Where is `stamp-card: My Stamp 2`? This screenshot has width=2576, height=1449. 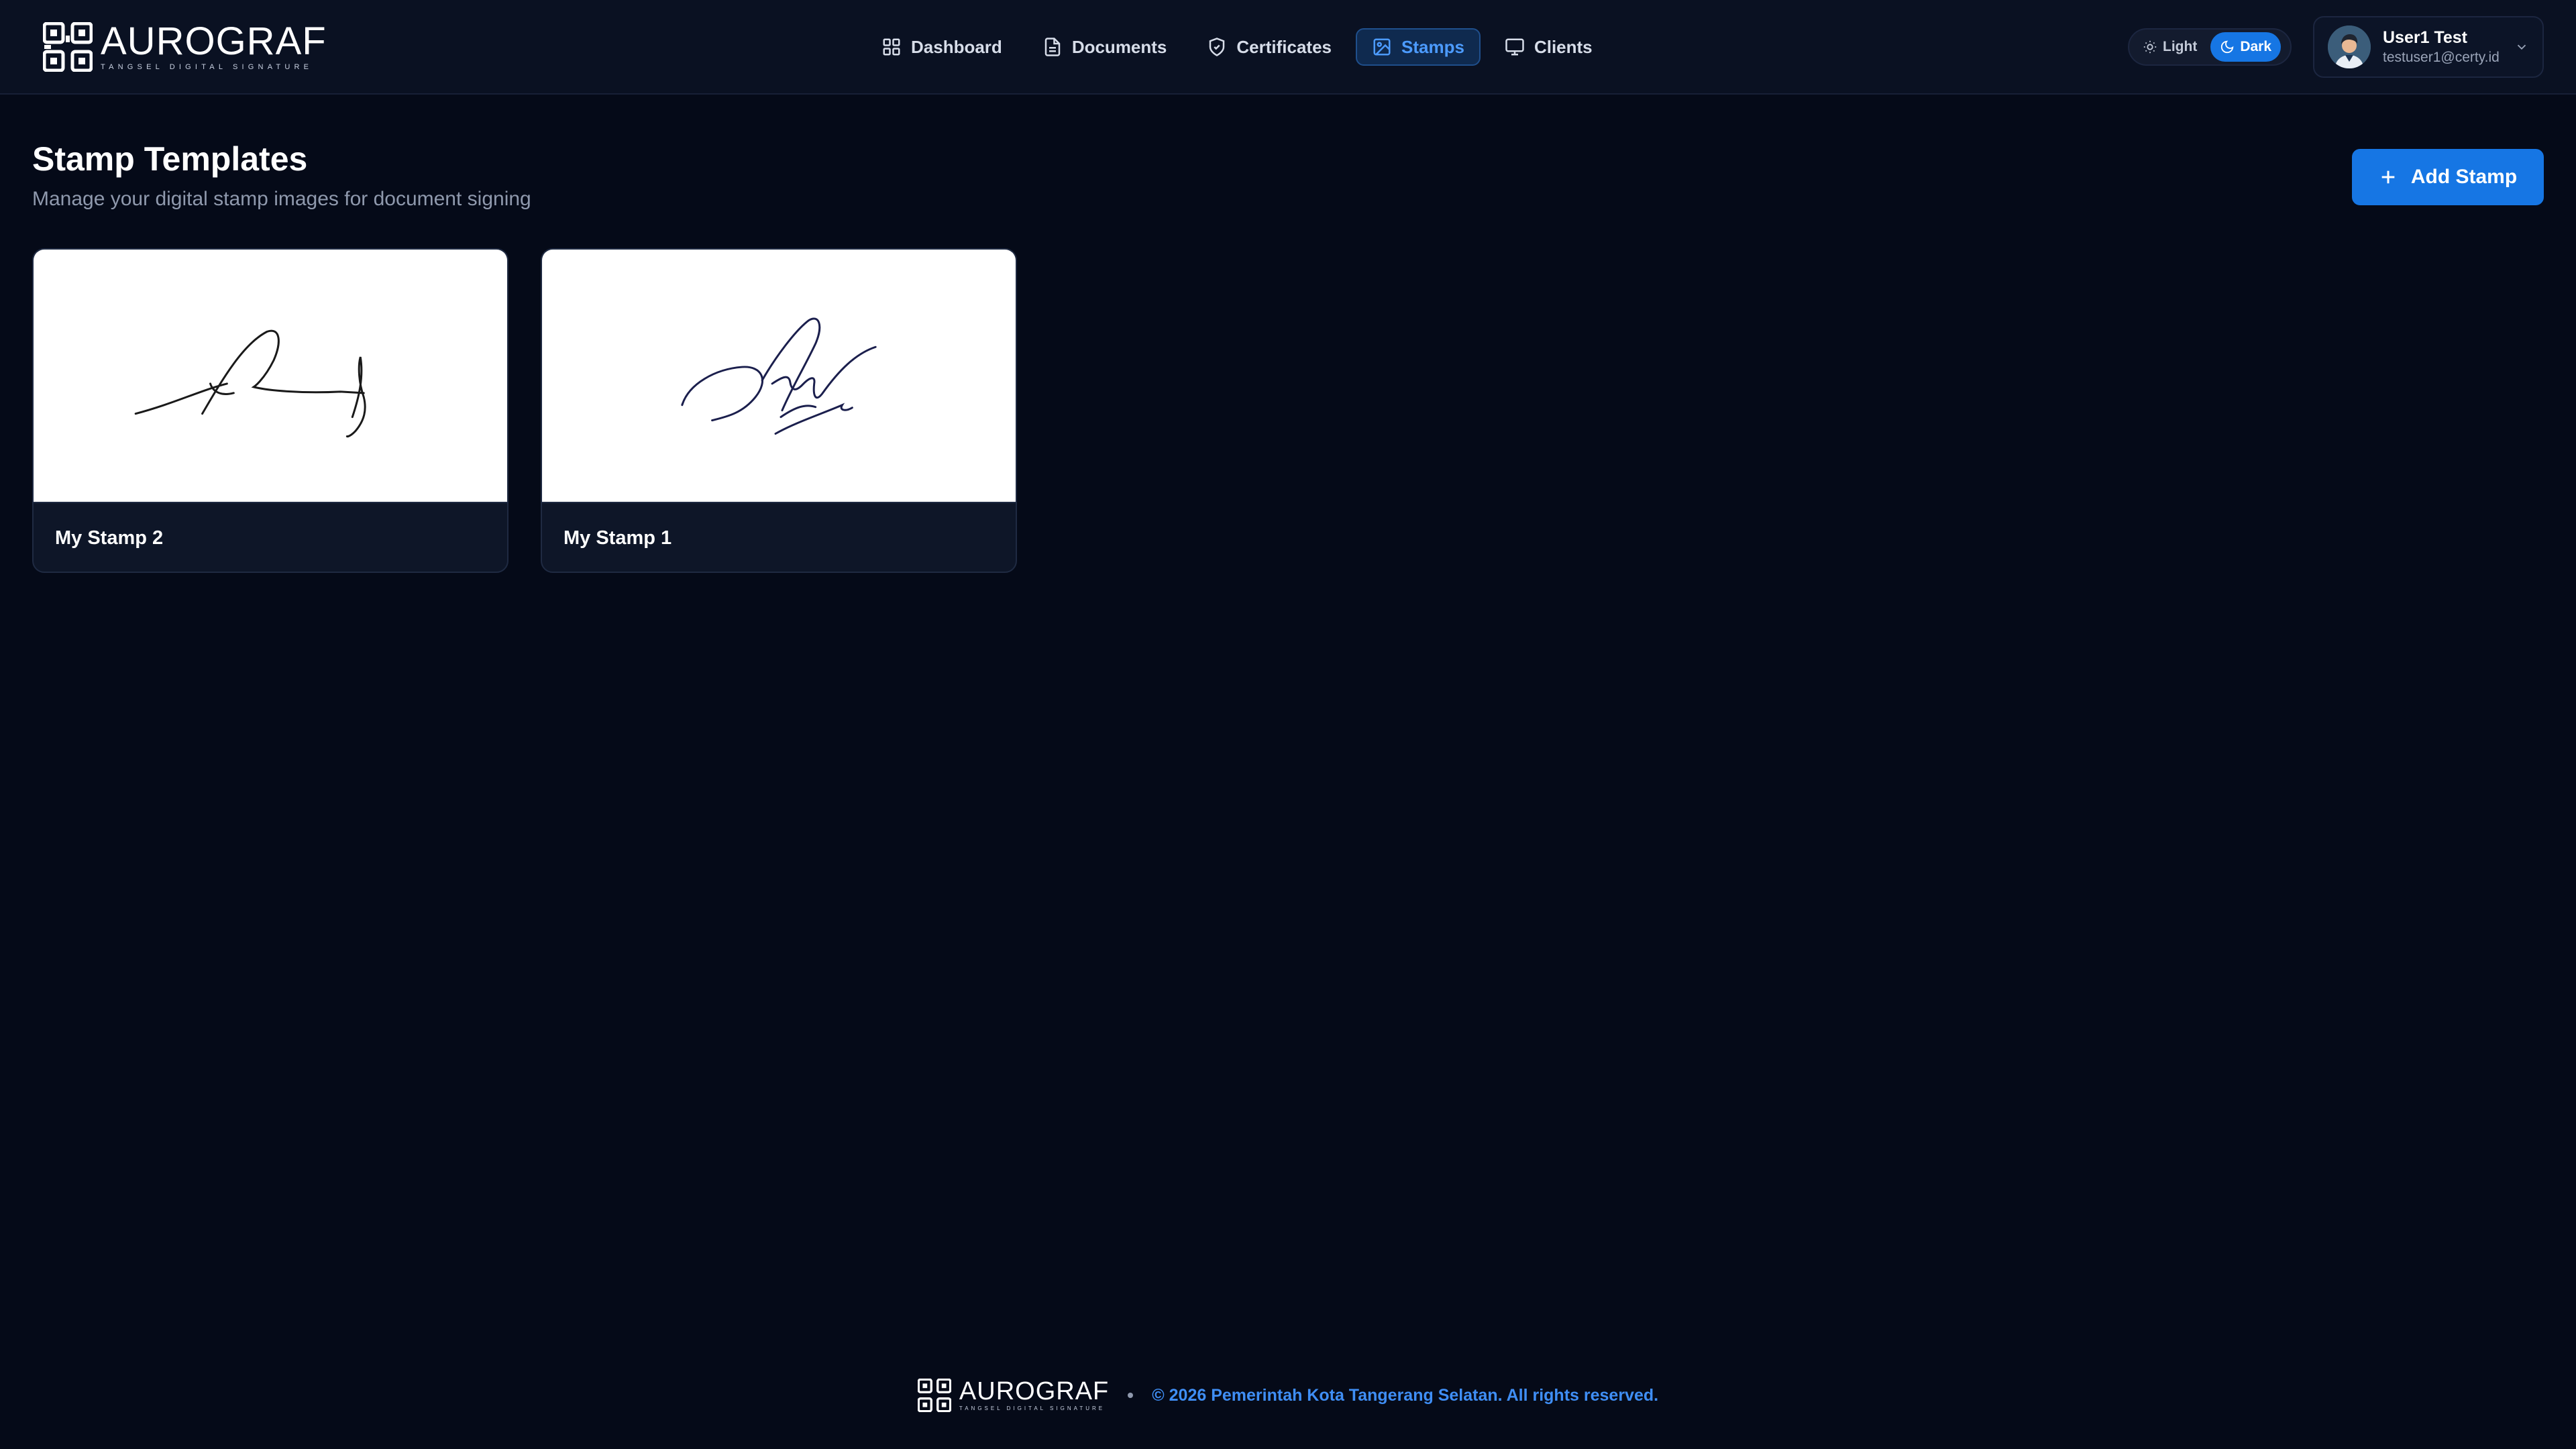 stamp-card: My Stamp 2 is located at coordinates (270, 410).